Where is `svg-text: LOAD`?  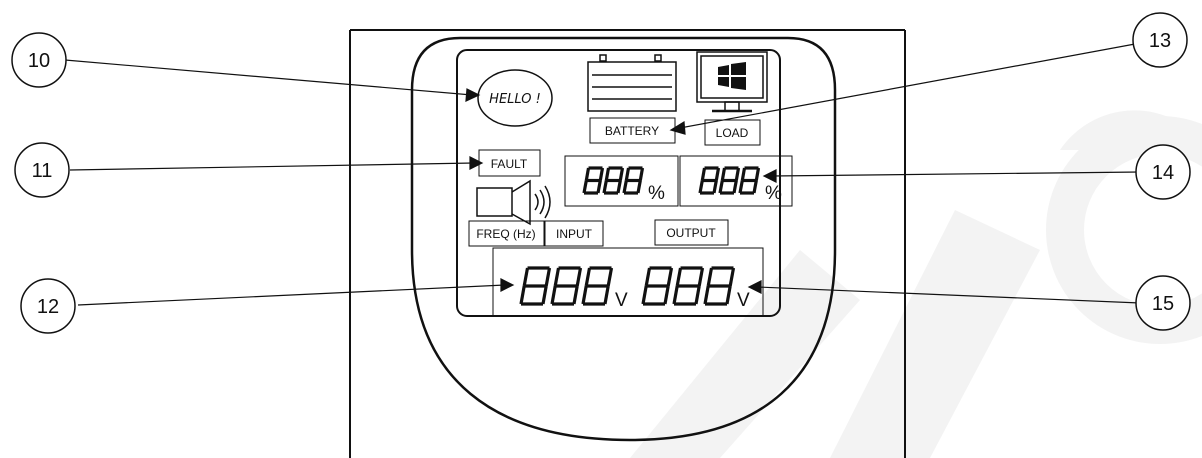
svg-text: LOAD is located at coordinates (732, 133).